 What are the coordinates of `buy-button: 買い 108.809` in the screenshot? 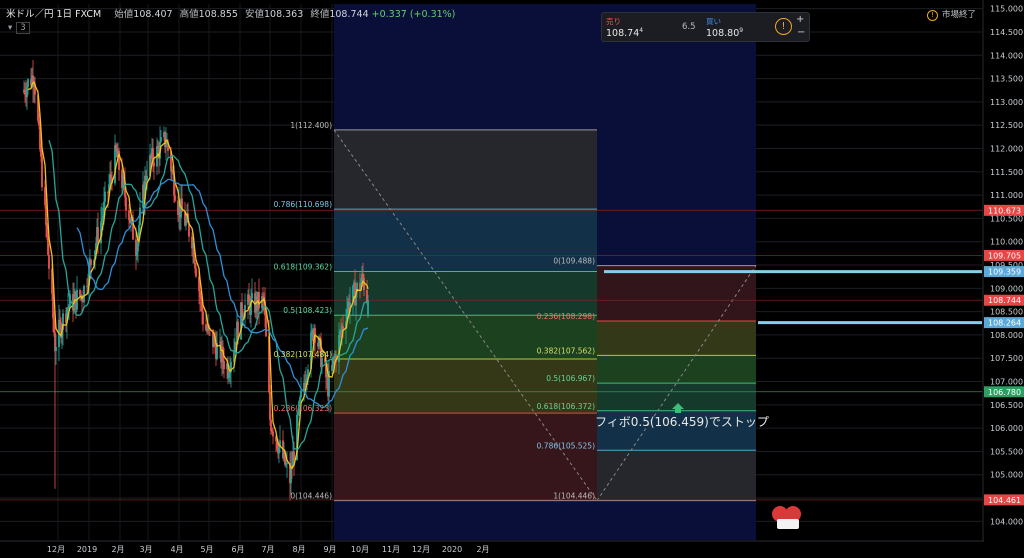 It's located at (724, 27).